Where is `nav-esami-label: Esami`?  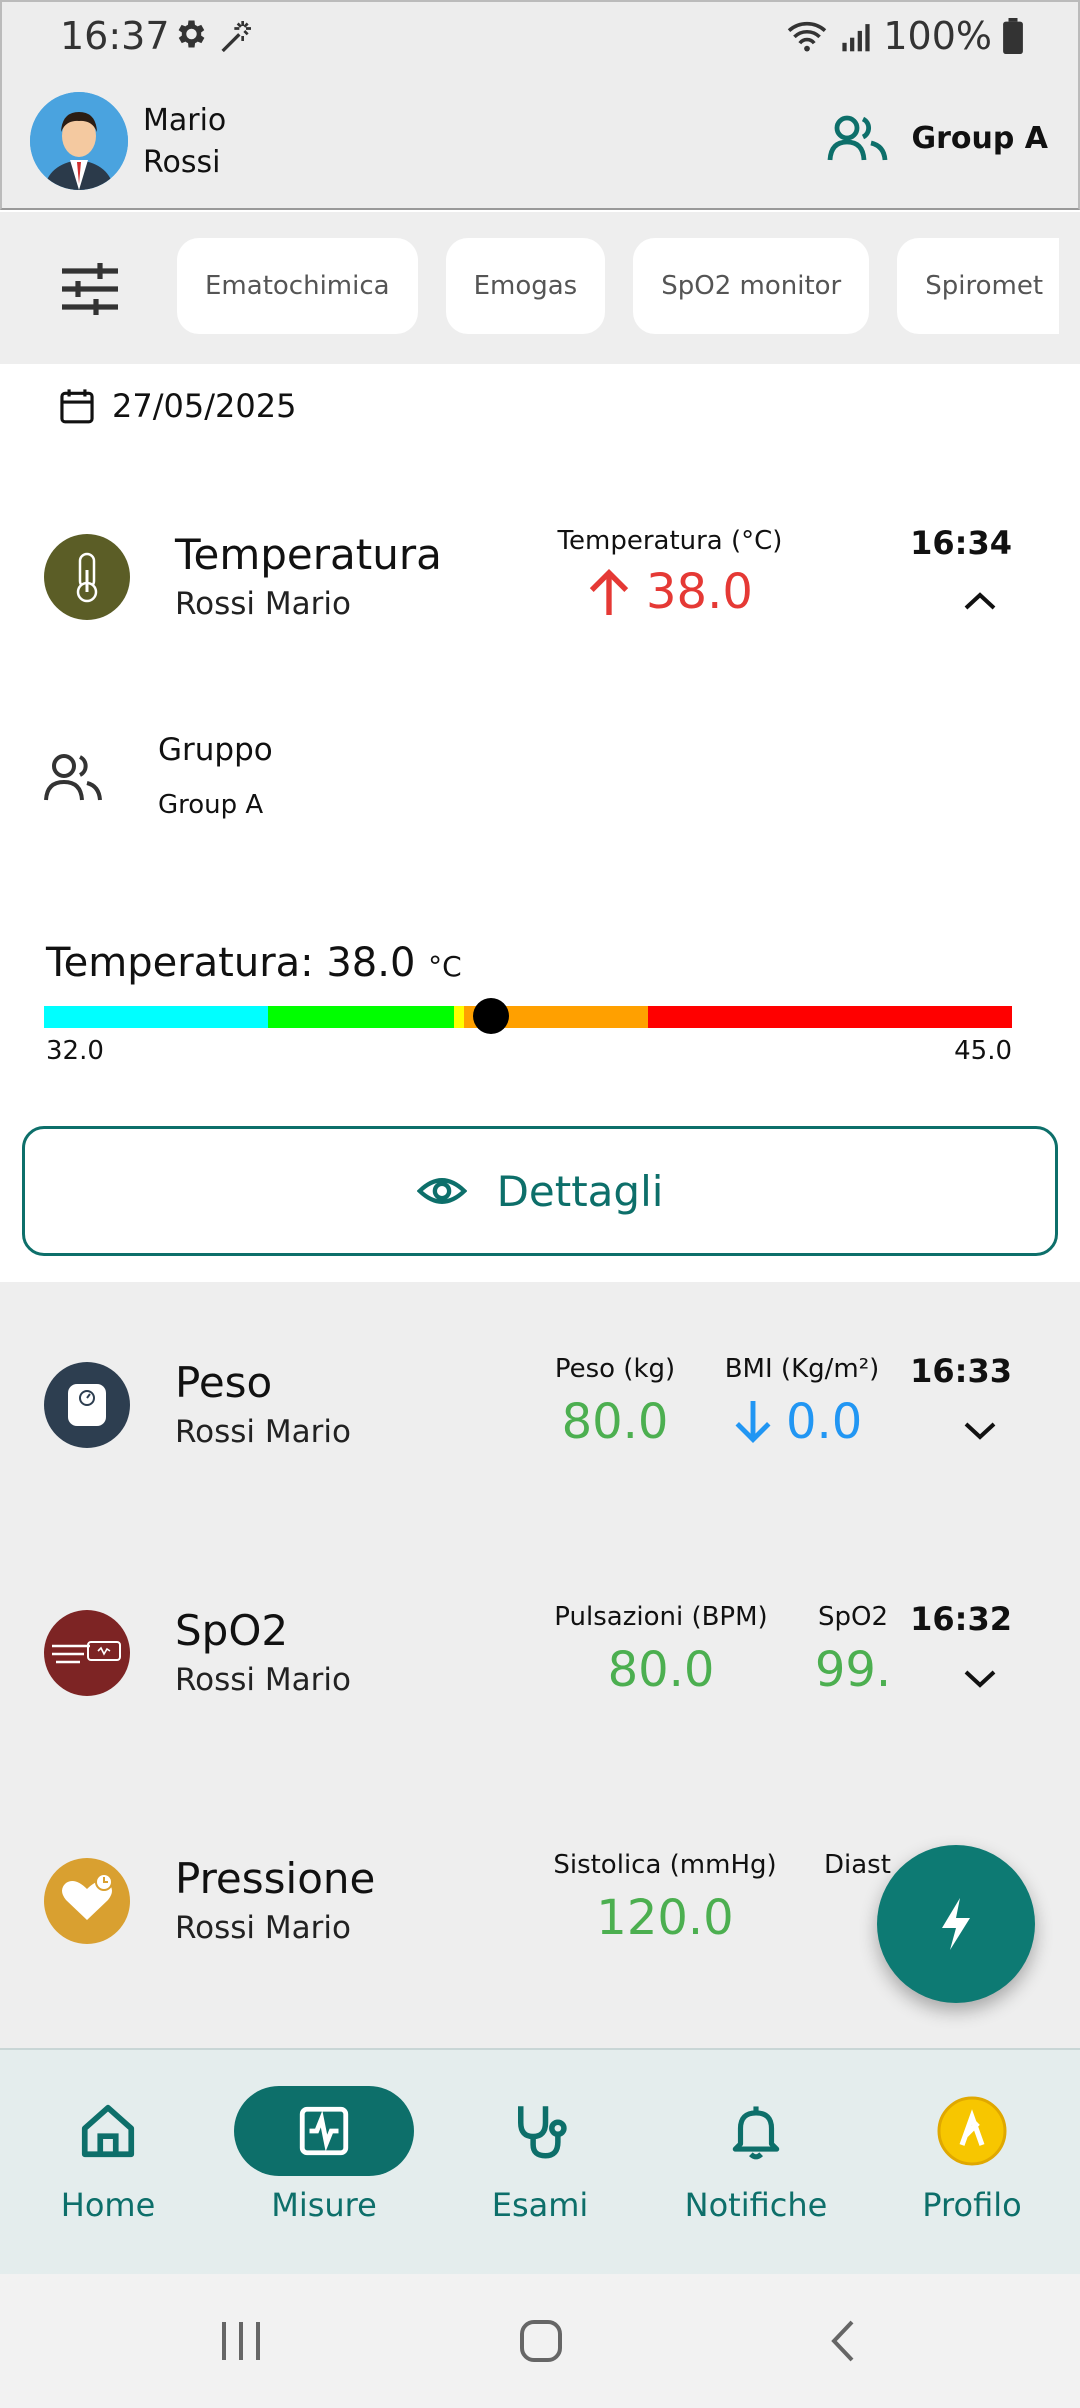
nav-esami-label: Esami is located at coordinates (540, 2205).